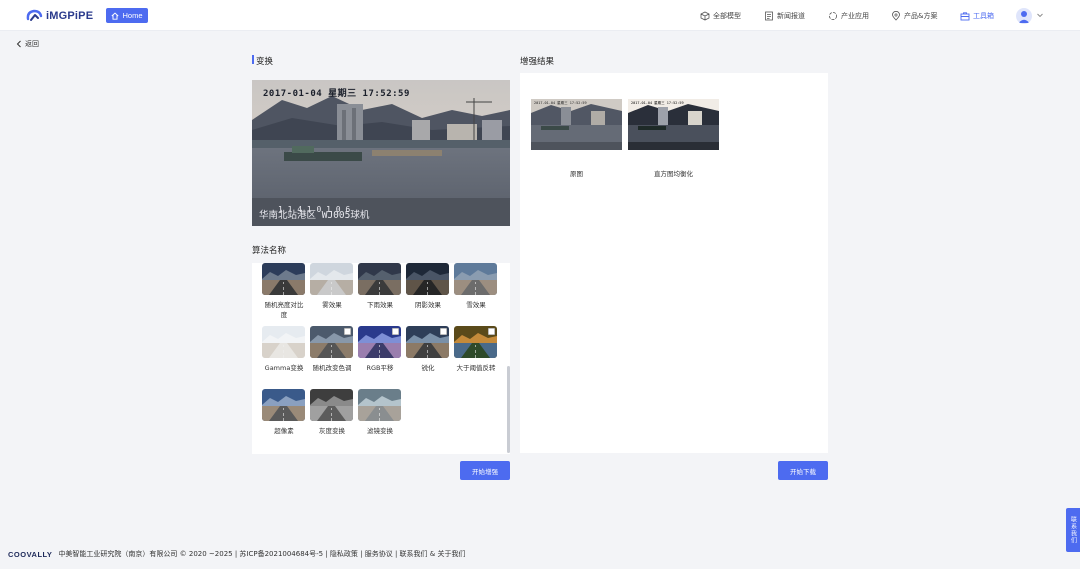  I want to click on nav-industry: 产业应用, so click(848, 15).